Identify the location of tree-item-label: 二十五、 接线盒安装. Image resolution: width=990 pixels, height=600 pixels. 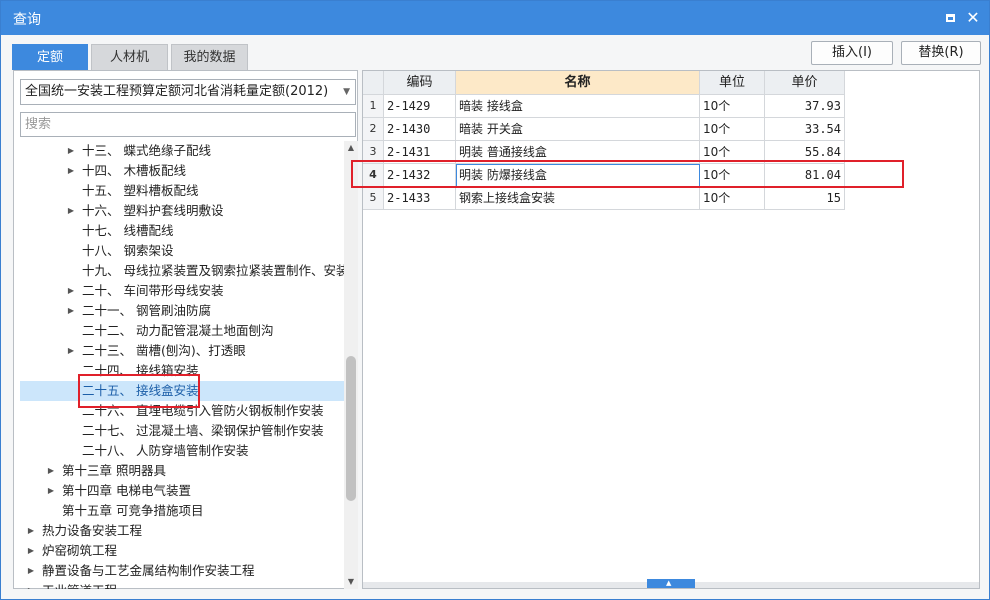
(140, 390).